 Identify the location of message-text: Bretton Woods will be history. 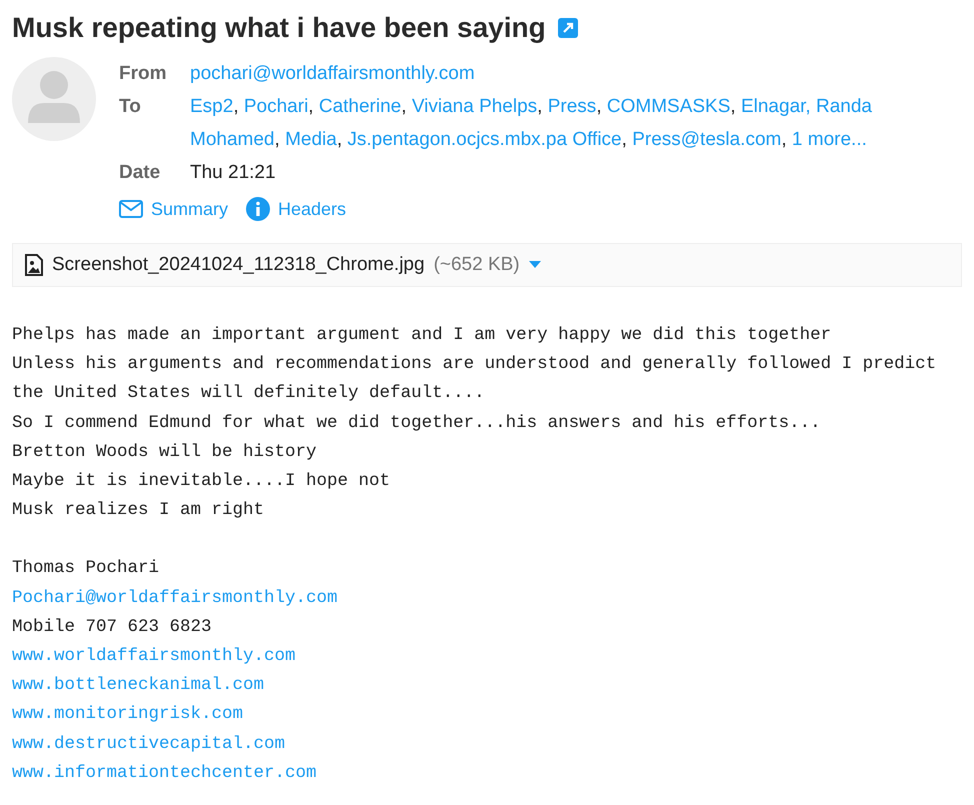
(165, 452).